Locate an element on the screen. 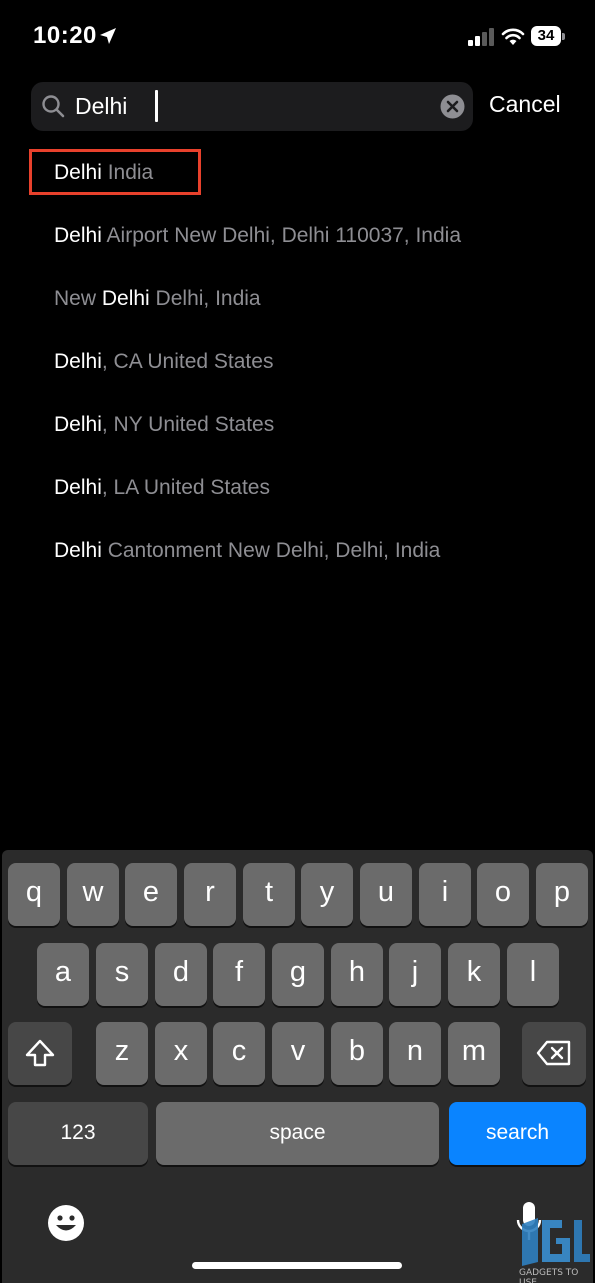  key-j: j is located at coordinates (415, 974).